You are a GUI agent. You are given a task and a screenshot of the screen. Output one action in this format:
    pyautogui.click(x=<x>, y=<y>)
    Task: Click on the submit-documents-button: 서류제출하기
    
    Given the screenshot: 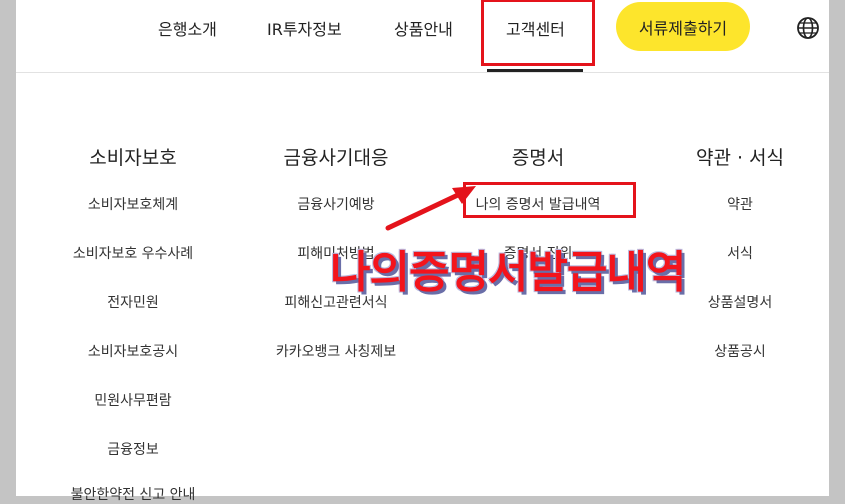 What is the action you would take?
    pyautogui.click(x=683, y=26)
    